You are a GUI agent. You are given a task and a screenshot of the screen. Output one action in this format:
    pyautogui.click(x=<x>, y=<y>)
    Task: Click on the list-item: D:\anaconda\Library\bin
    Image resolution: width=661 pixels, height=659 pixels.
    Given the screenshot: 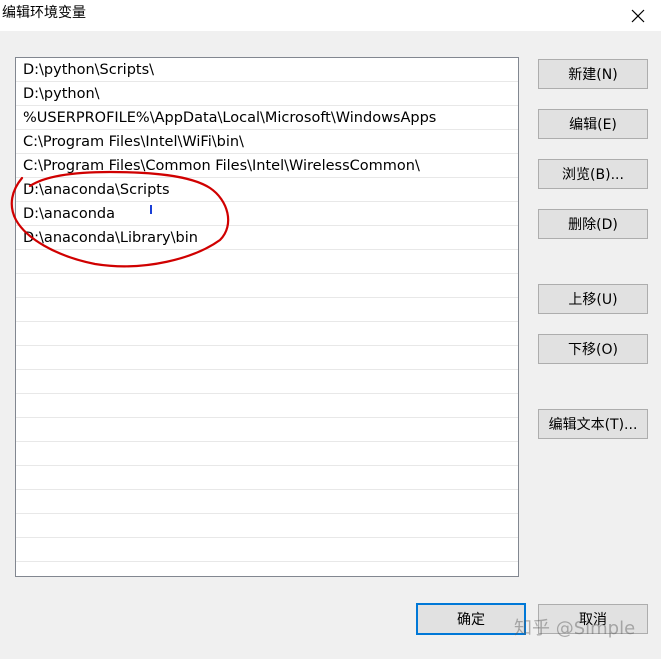 What is the action you would take?
    pyautogui.click(x=267, y=238)
    